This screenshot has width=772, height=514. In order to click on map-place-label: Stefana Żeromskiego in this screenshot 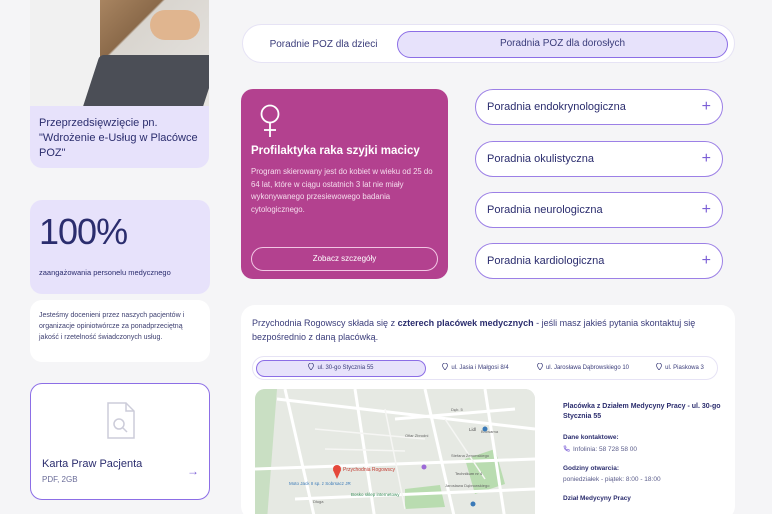, I will do `click(470, 455)`.